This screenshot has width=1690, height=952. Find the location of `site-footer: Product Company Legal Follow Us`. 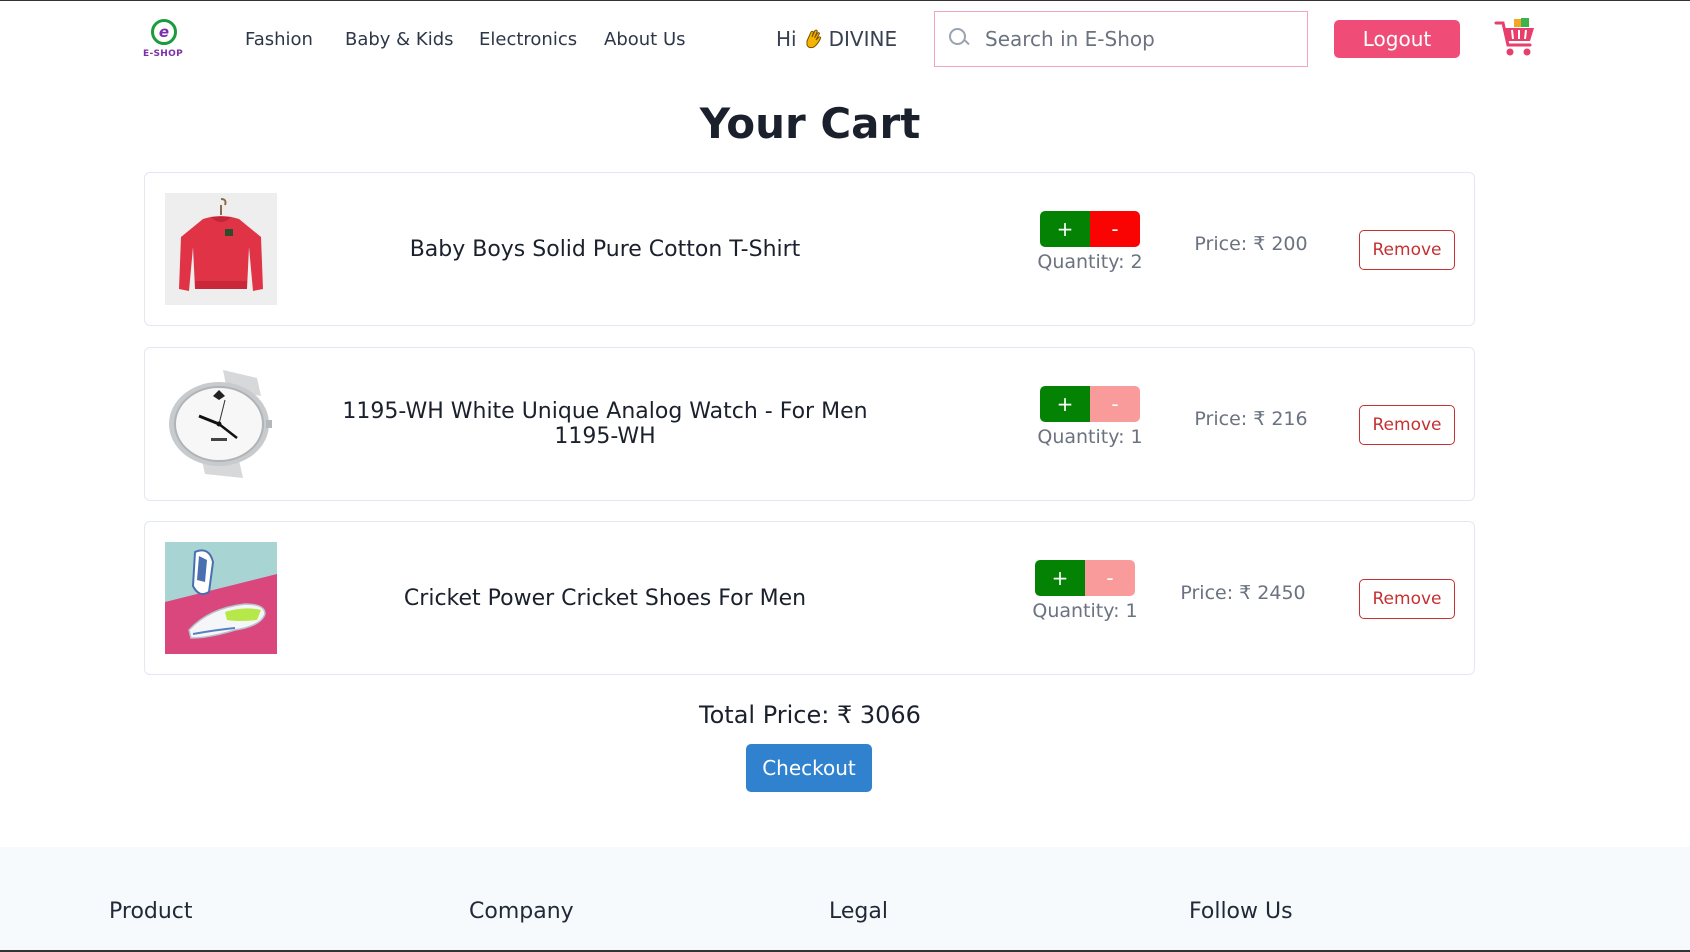

site-footer: Product Company Legal Follow Us is located at coordinates (845, 899).